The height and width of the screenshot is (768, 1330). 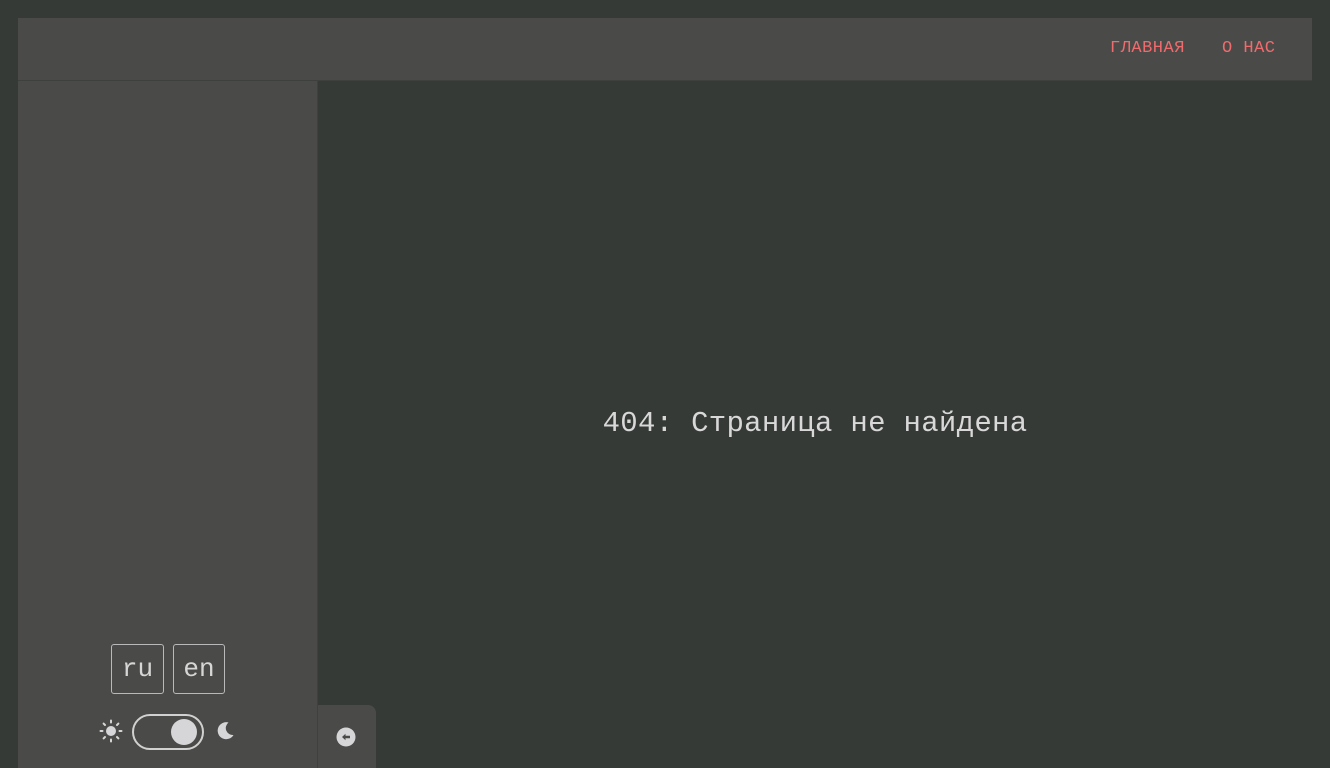 I want to click on nav-link-about: О НАС, so click(x=1249, y=49).